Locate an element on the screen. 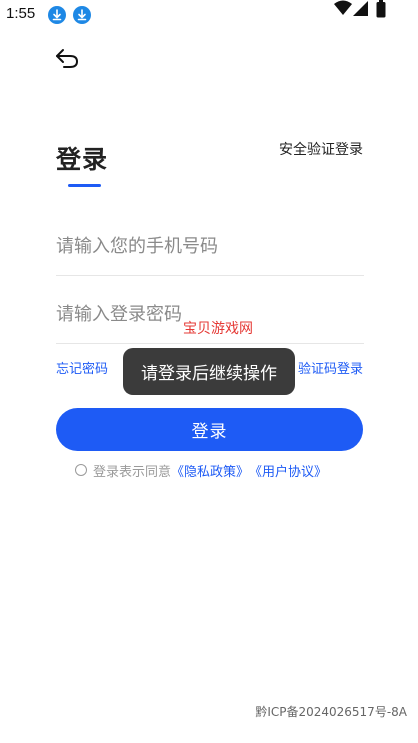 The height and width of the screenshot is (743, 418). wifi-icon is located at coordinates (343, 10).